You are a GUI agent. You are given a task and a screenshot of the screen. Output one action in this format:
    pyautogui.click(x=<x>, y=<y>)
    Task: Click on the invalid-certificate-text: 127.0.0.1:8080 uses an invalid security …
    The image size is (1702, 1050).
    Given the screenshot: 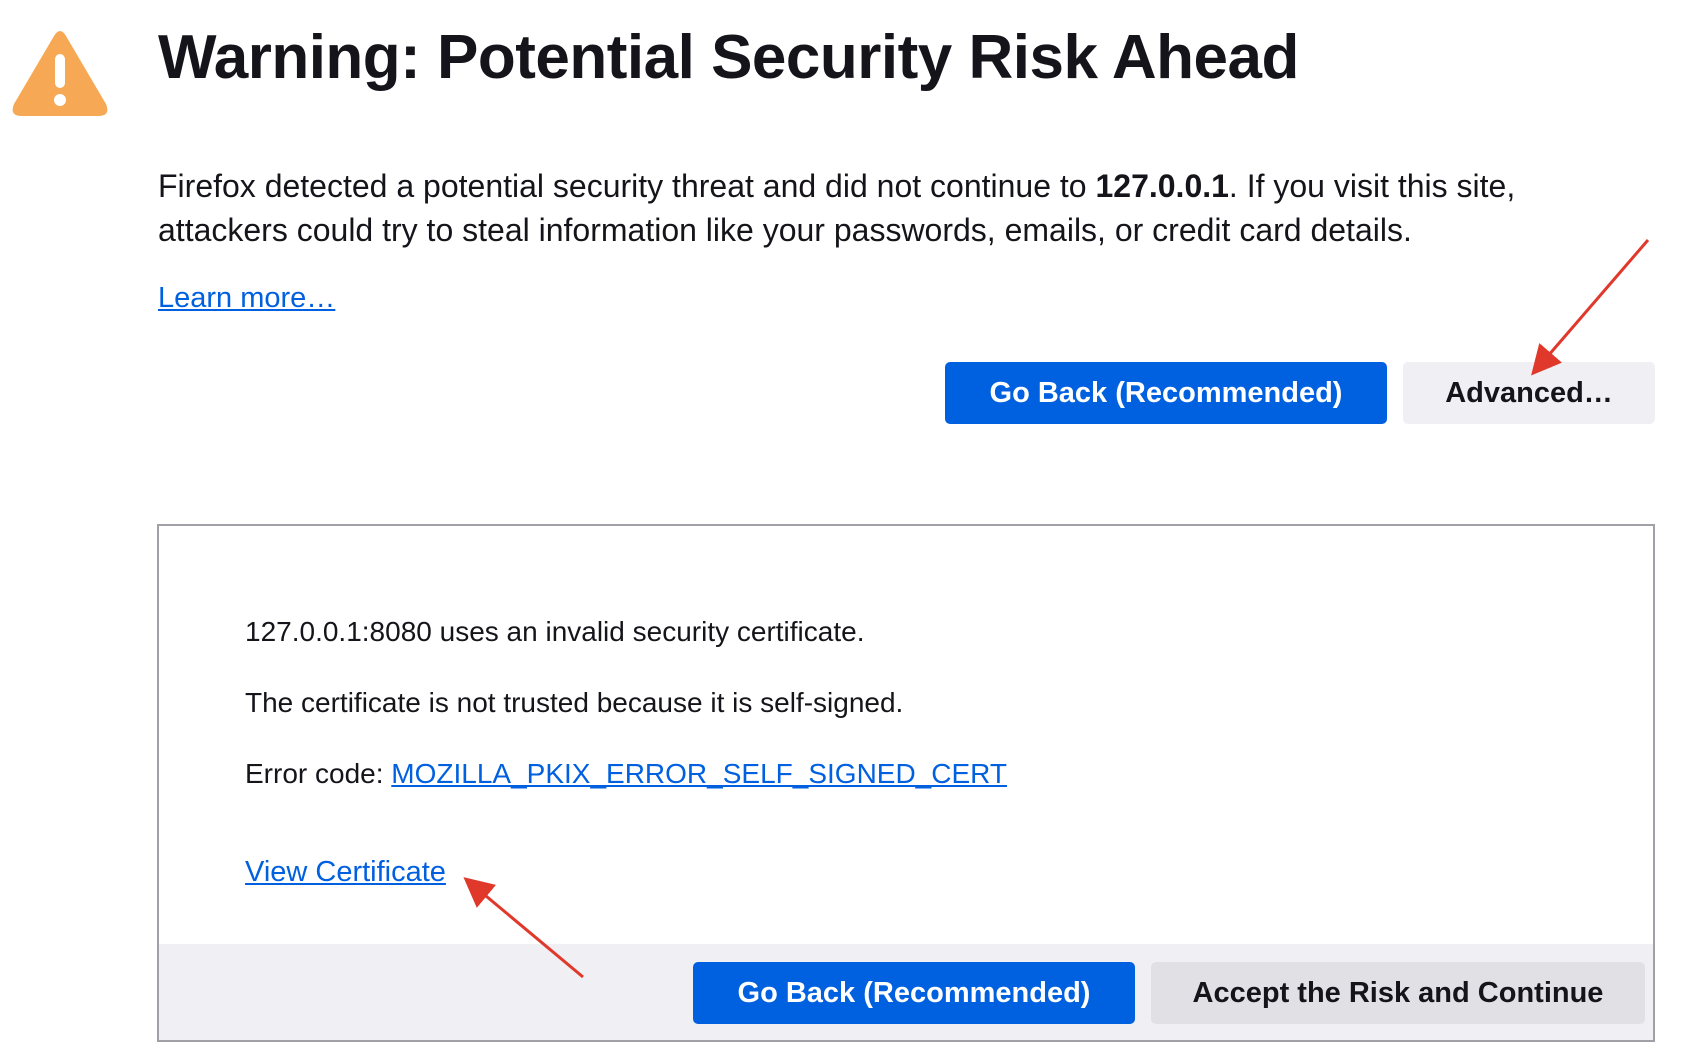 What is the action you would take?
    pyautogui.click(x=555, y=631)
    